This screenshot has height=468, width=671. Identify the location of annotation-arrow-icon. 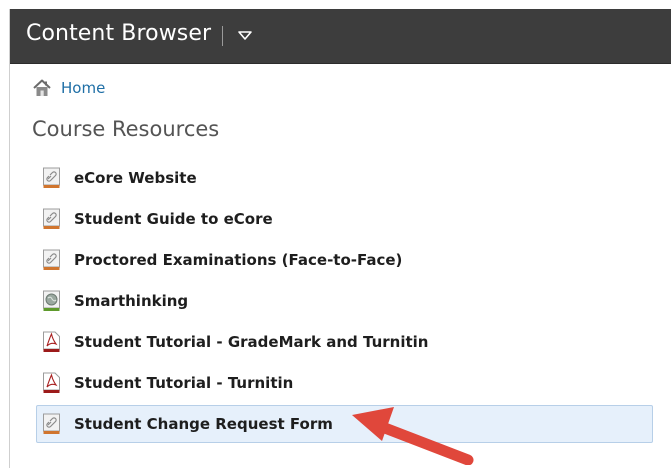
(413, 436).